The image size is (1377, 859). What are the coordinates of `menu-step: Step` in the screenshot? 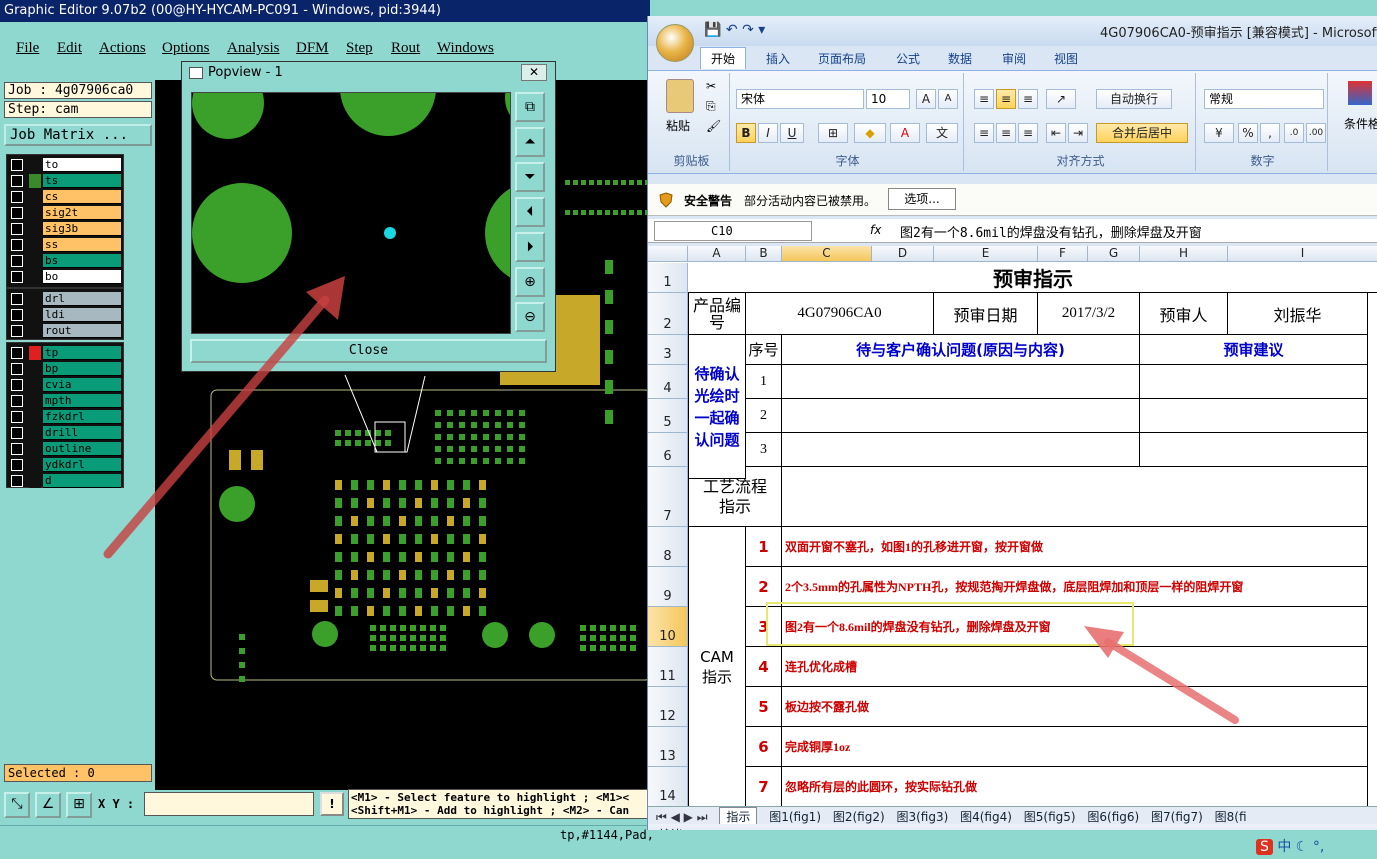 It's located at (359, 48).